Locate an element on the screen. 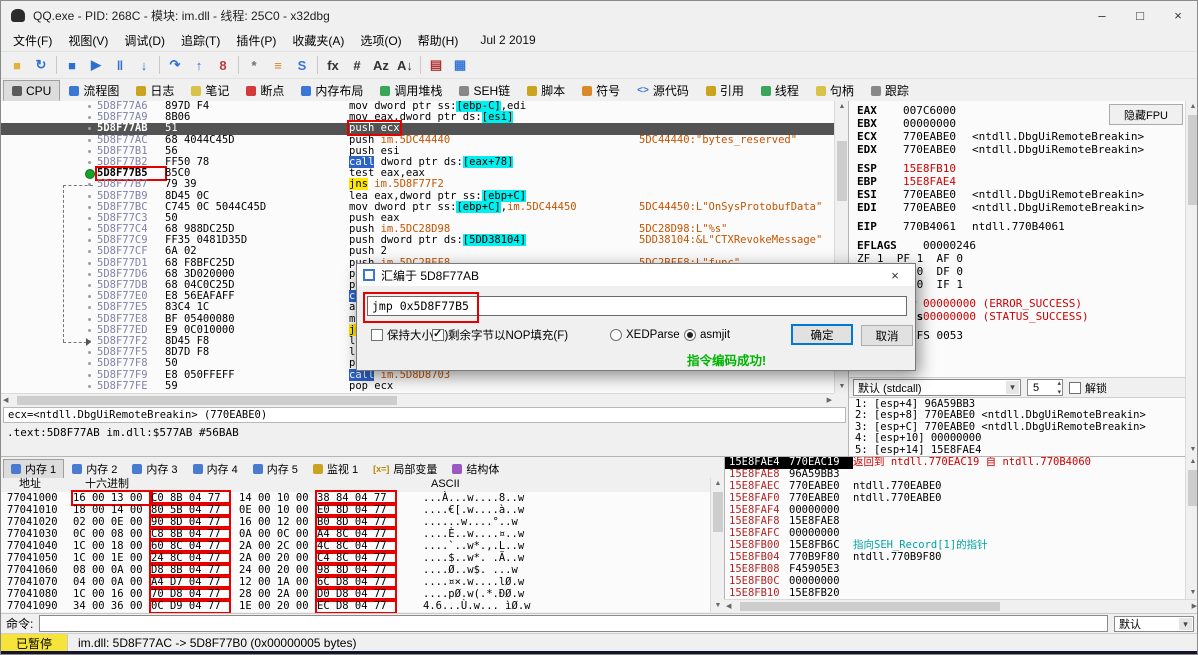 The width and height of the screenshot is (1198, 655). menu-favourites: 收藏夹(A) is located at coordinates (318, 40).